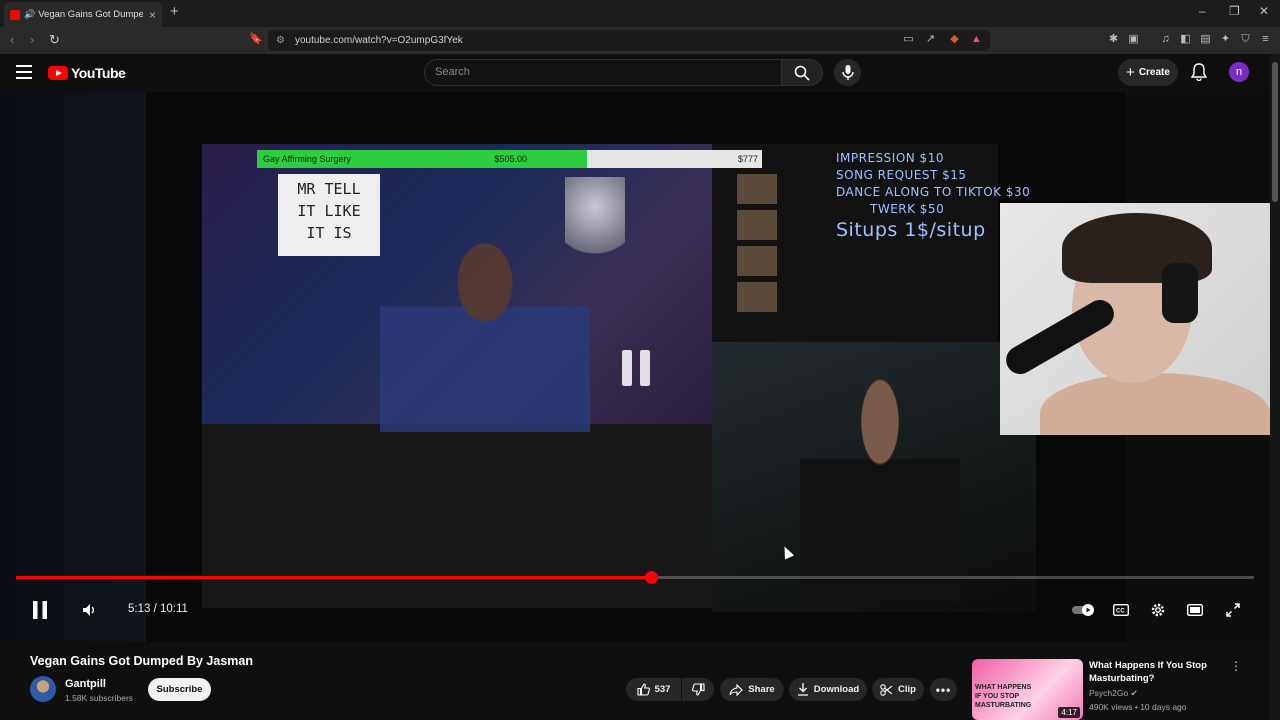 This screenshot has width=1280, height=720. Describe the element at coordinates (54, 40) in the screenshot. I see `reload-icon: ↻` at that location.